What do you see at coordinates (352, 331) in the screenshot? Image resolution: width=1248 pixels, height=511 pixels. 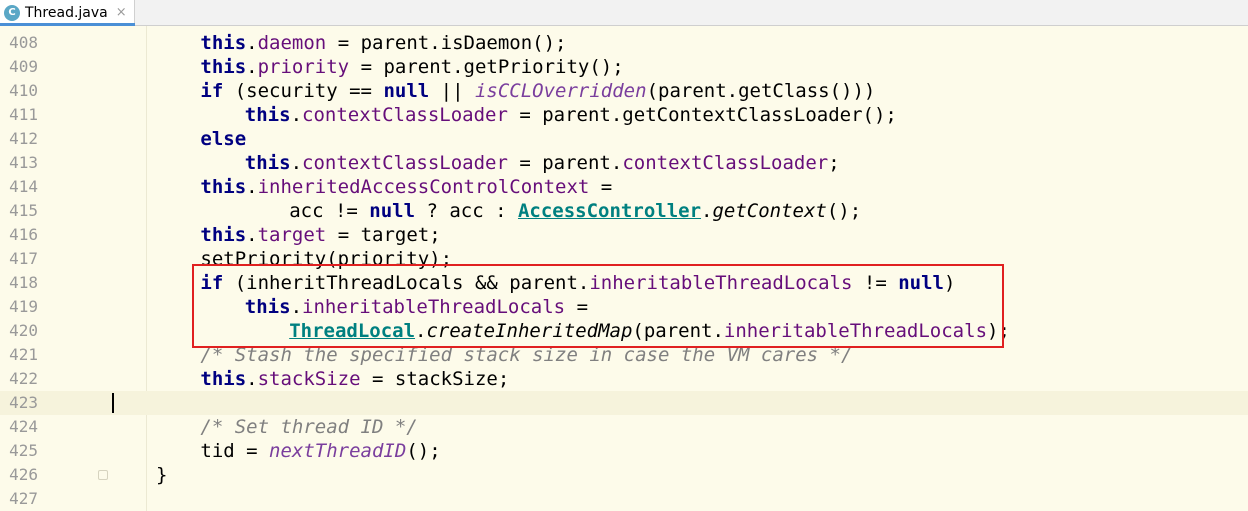 I see `code-token: ThreadLocal` at bounding box center [352, 331].